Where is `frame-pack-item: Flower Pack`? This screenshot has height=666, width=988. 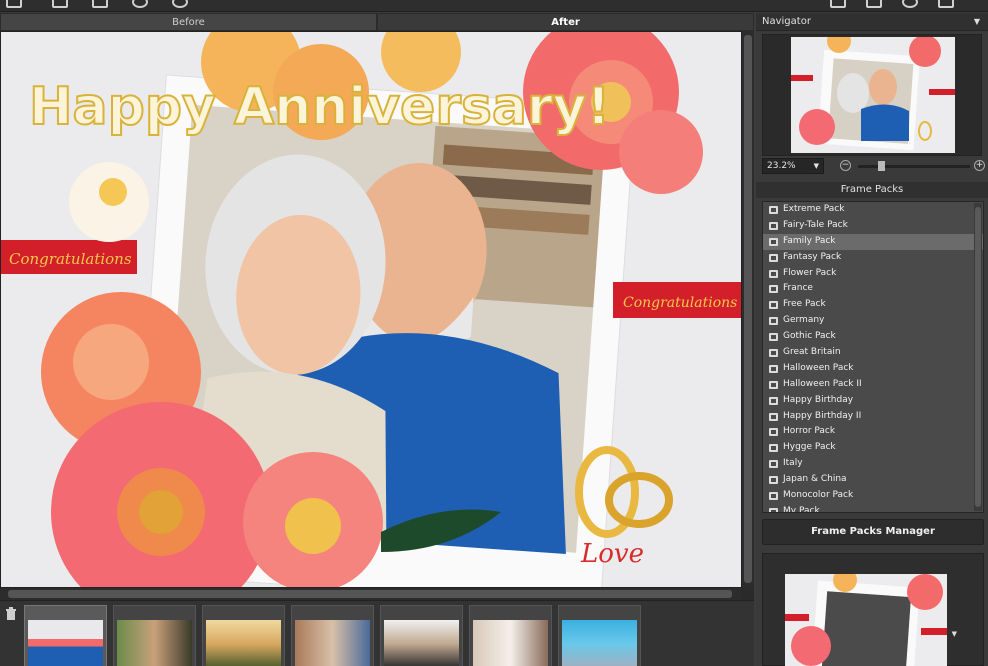
frame-pack-item: Flower Pack is located at coordinates (873, 274).